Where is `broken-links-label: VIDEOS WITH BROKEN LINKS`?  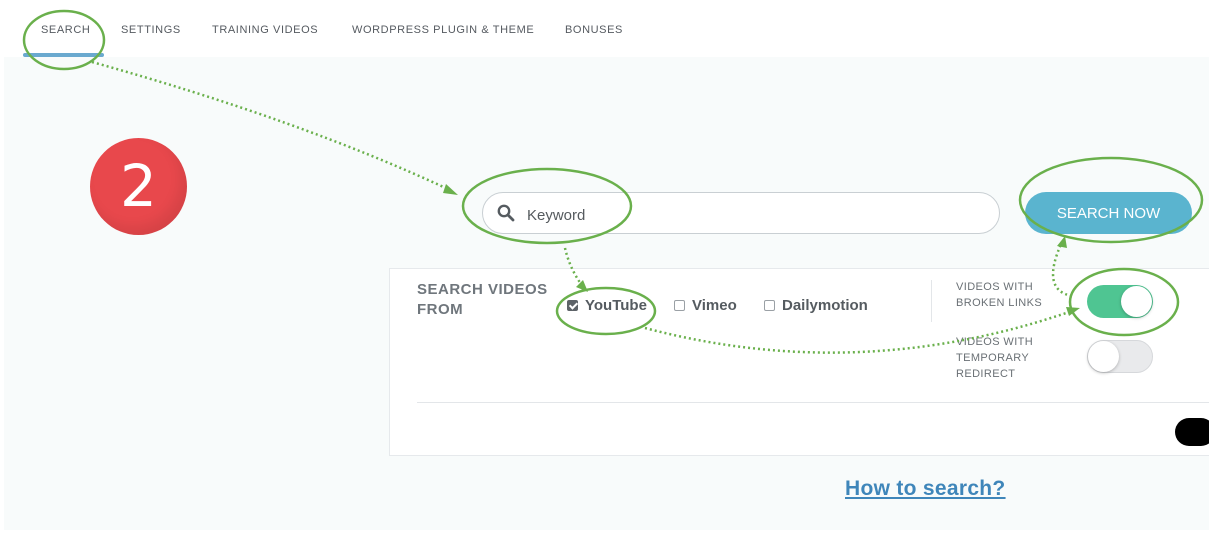
broken-links-label: VIDEOS WITH BROKEN LINKS is located at coordinates (999, 295).